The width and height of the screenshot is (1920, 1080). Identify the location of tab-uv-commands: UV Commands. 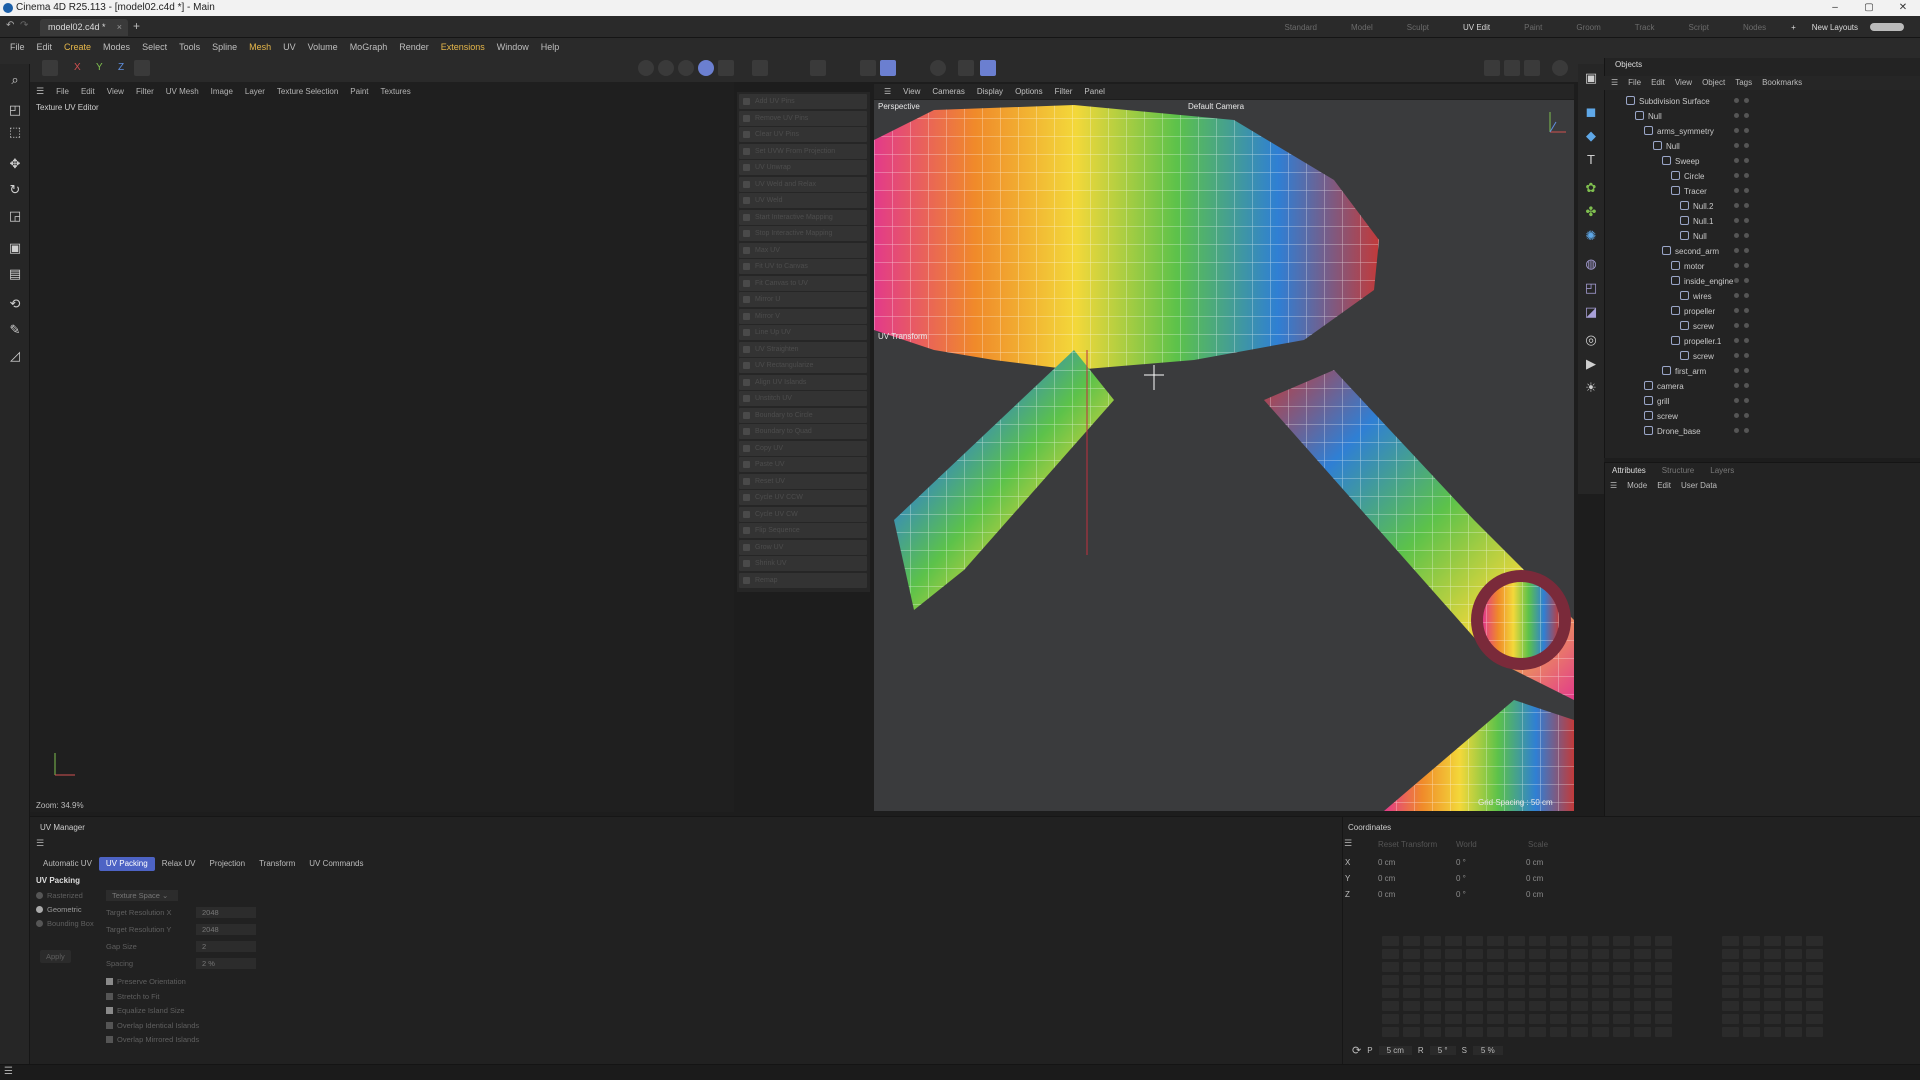
(336, 864).